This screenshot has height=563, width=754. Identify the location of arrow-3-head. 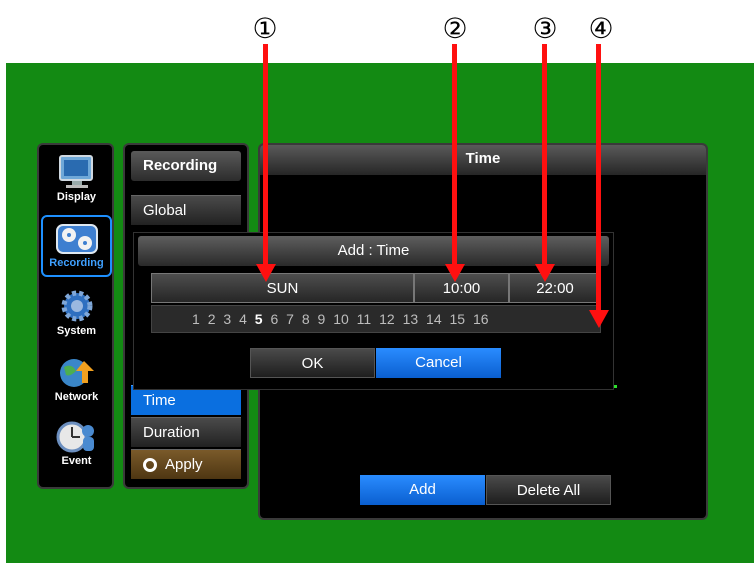
(545, 273).